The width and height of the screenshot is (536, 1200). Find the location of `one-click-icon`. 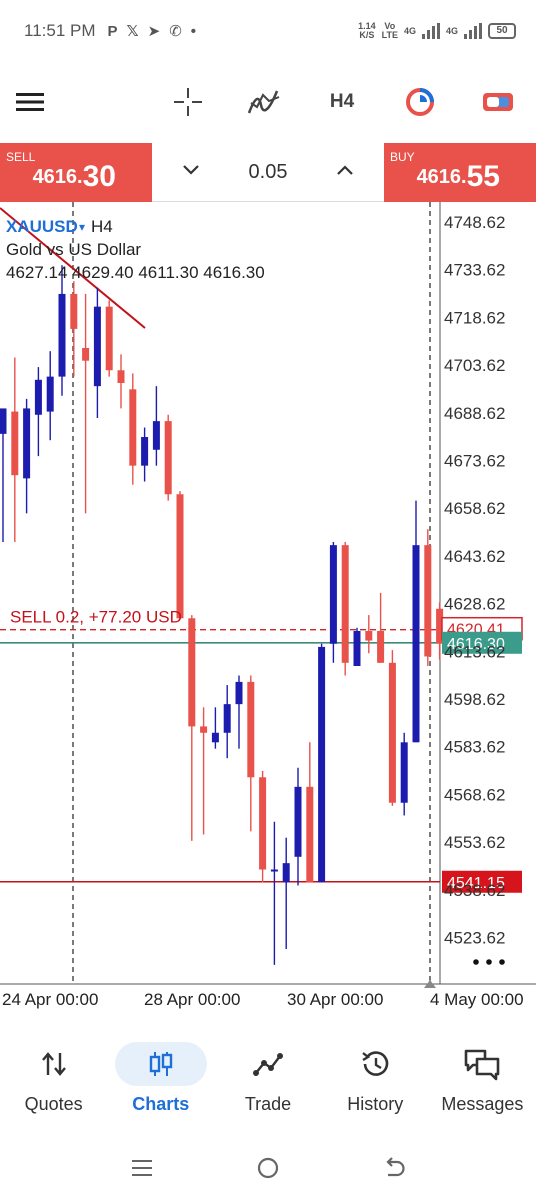

one-click-icon is located at coordinates (498, 102).